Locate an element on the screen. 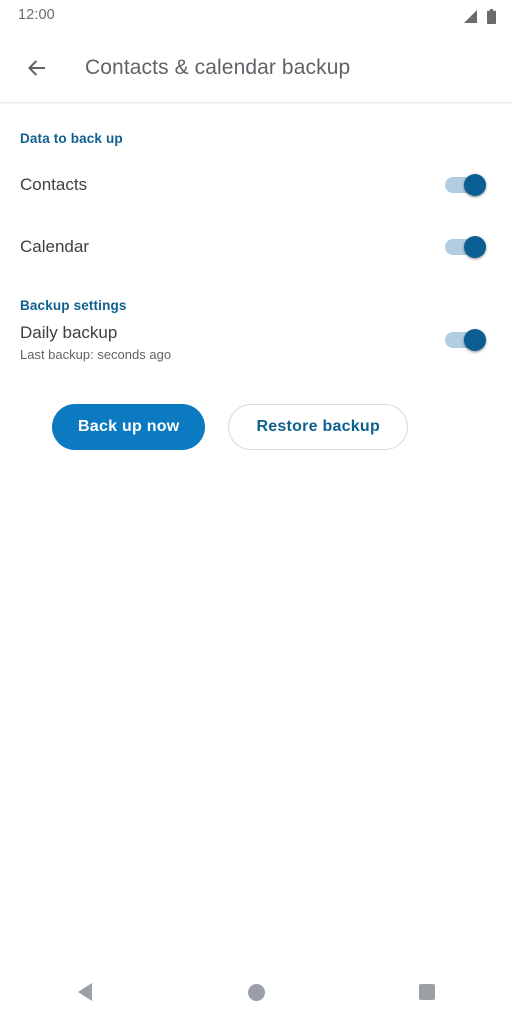 The image size is (512, 1024). back-up-now-button: Back up now is located at coordinates (129, 427).